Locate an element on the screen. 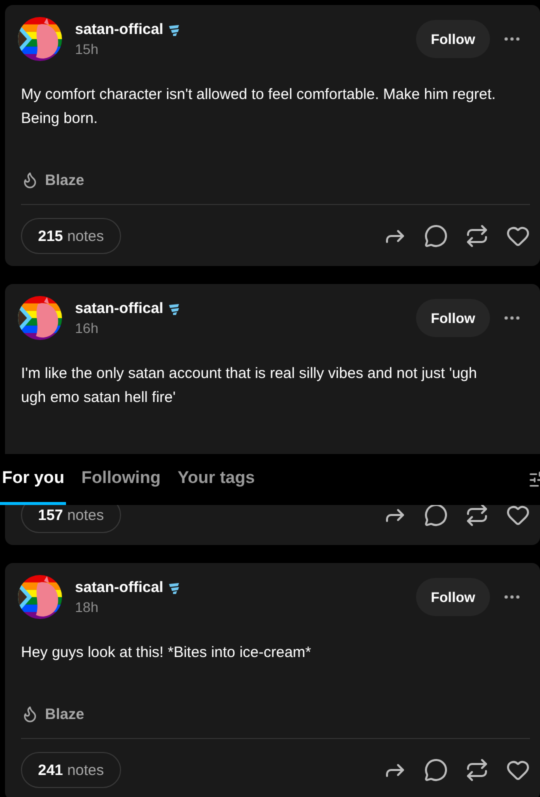  post-text: I'm like the only satan account that is real silly vibes and not just 'ugh ugh emo satan hell fire' is located at coordinates (249, 386).